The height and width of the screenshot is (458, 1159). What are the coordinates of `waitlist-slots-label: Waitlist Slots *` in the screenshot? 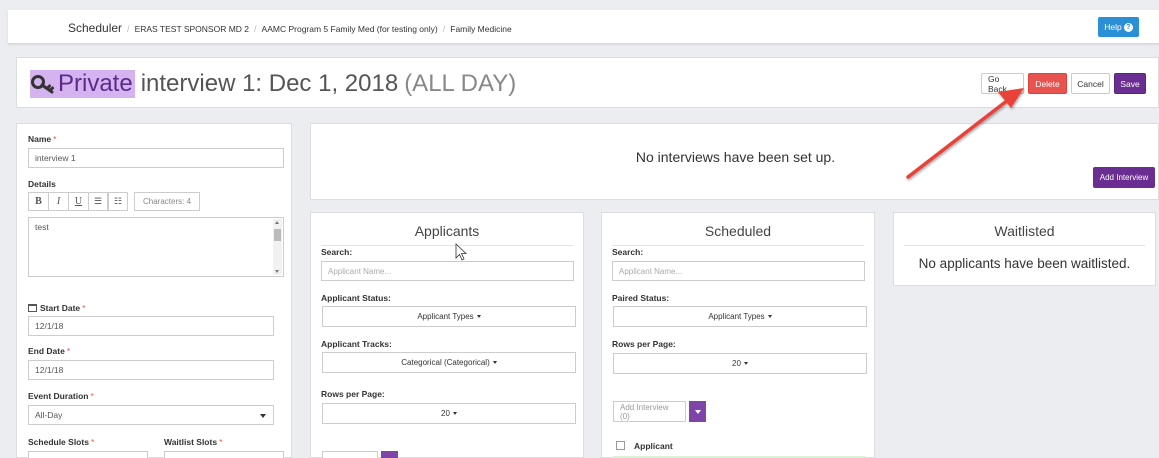 It's located at (193, 442).